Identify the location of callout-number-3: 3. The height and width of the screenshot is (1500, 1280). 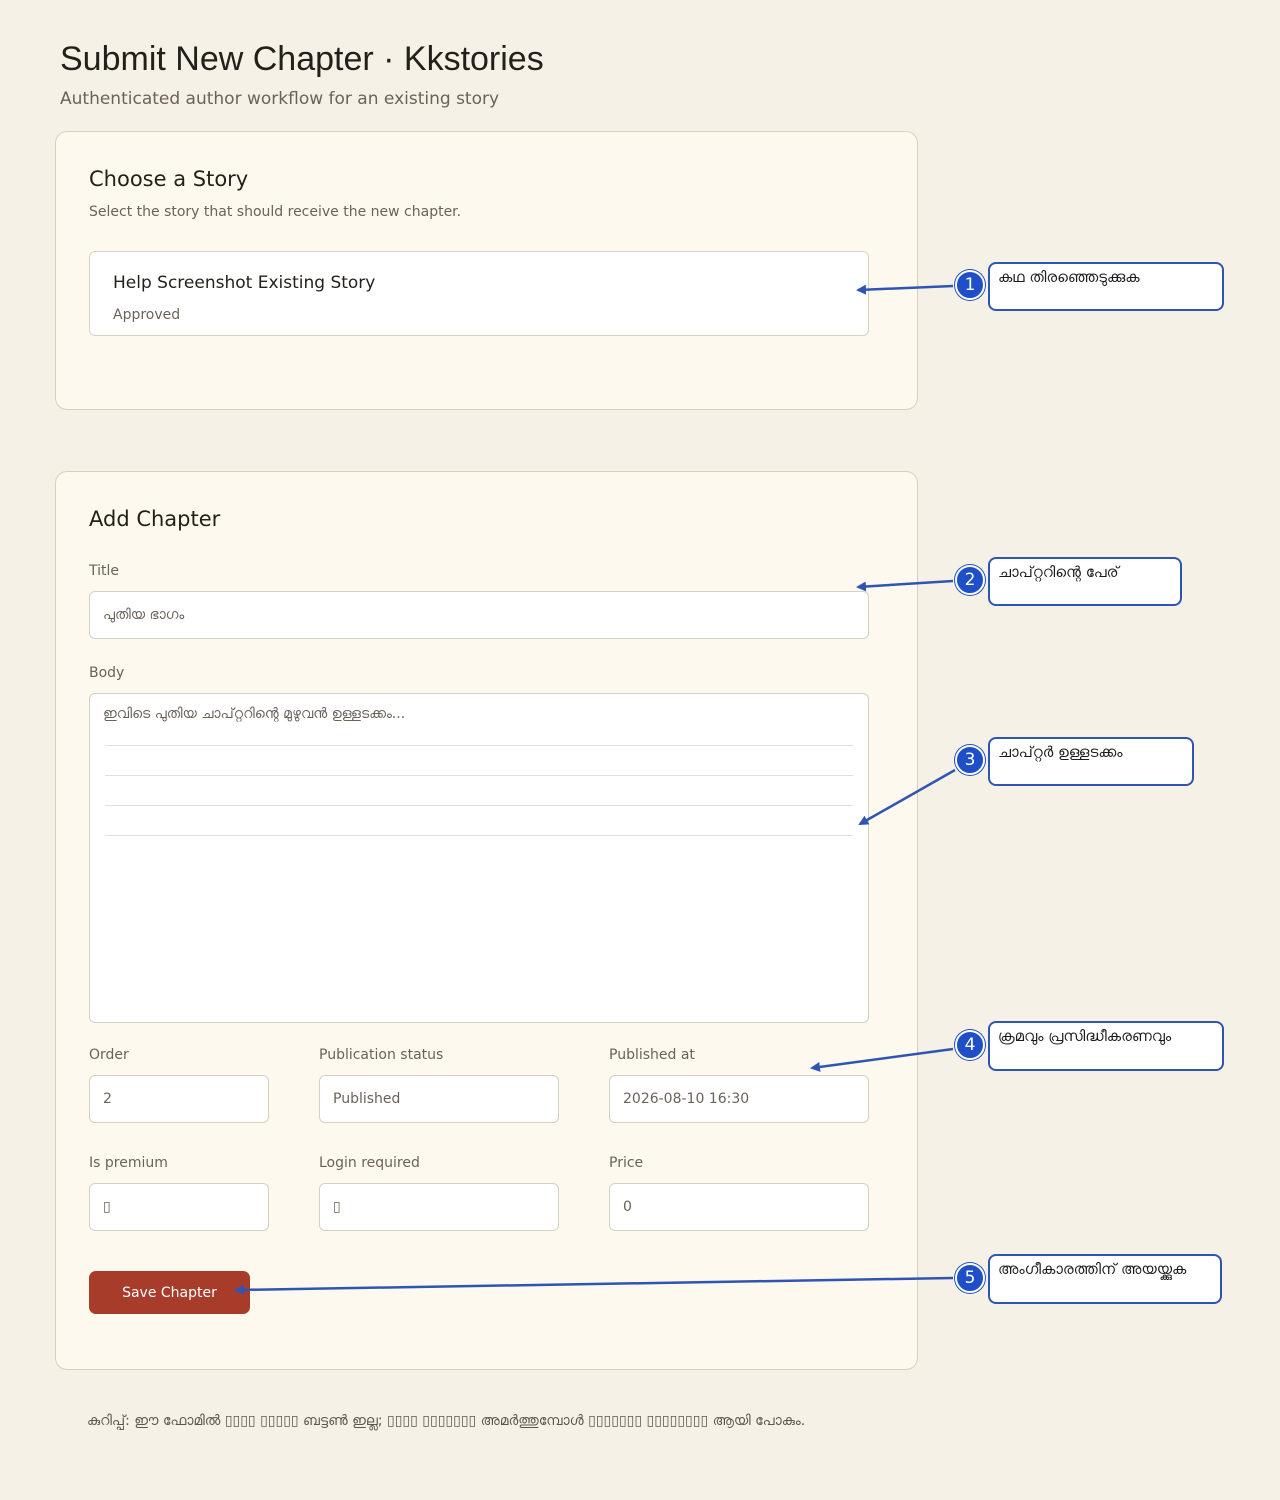
(970, 760).